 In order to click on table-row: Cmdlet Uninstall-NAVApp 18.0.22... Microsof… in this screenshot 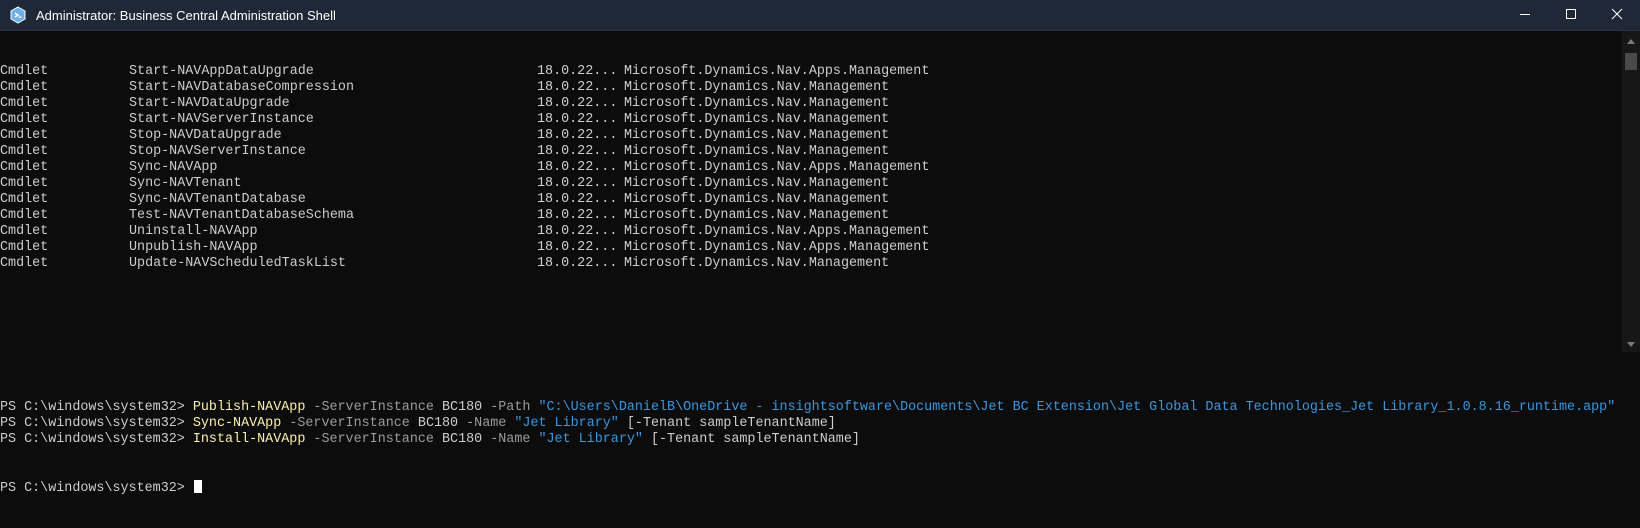, I will do `click(811, 232)`.